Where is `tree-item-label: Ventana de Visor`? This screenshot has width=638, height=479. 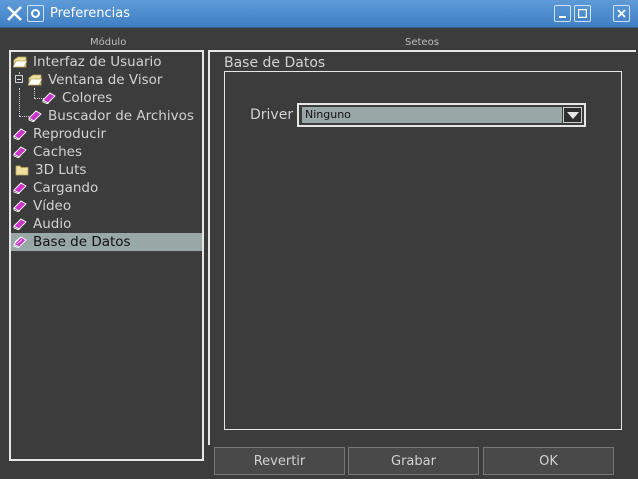
tree-item-label: Ventana de Visor is located at coordinates (105, 80).